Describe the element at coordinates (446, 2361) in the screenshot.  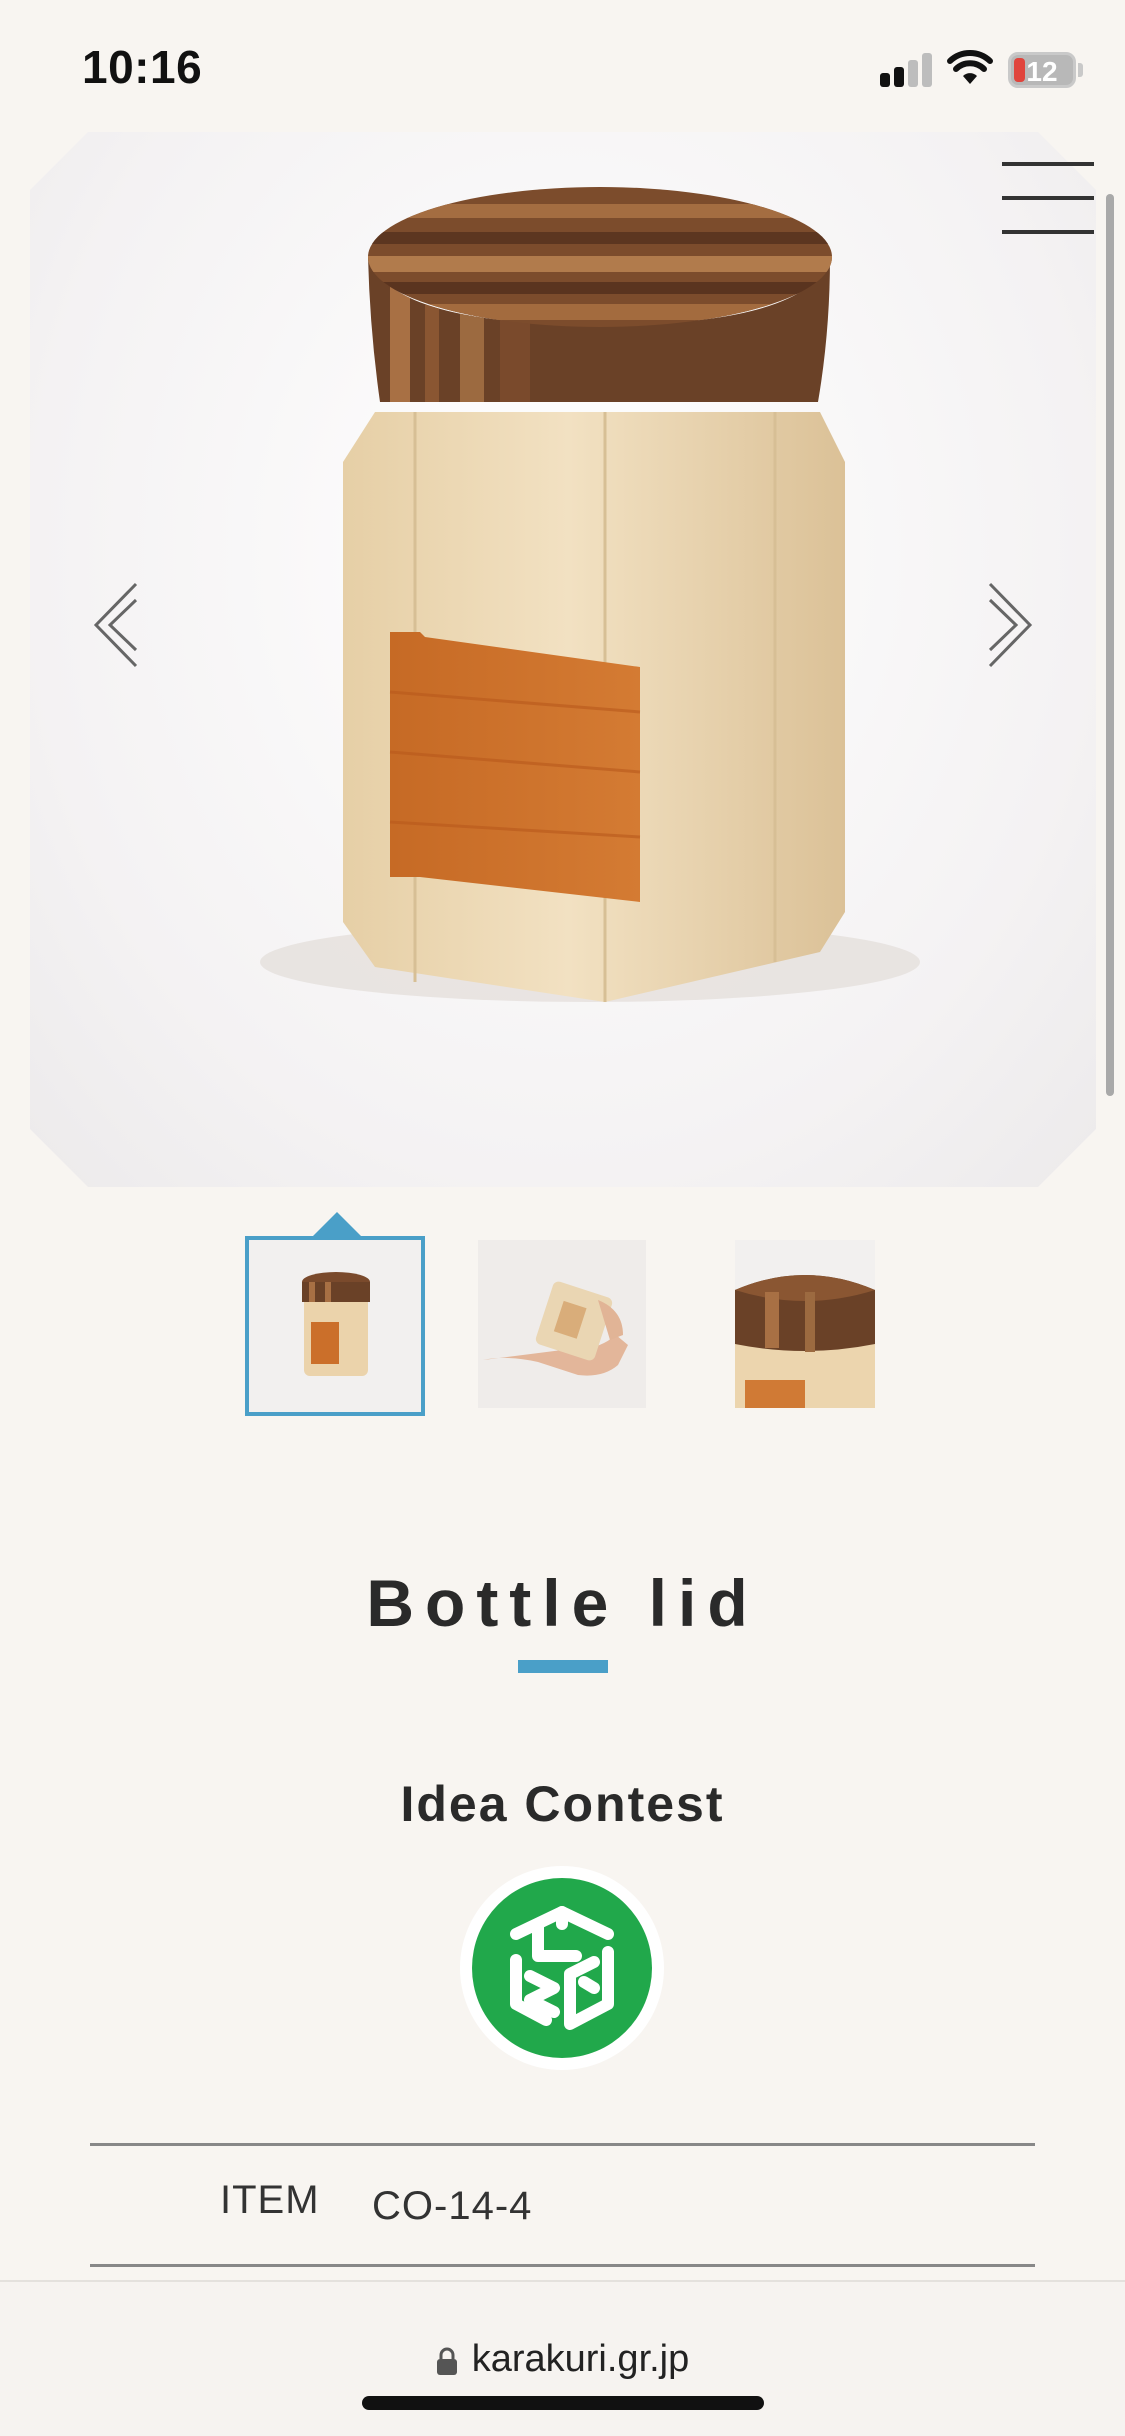
I see `lock-icon` at that location.